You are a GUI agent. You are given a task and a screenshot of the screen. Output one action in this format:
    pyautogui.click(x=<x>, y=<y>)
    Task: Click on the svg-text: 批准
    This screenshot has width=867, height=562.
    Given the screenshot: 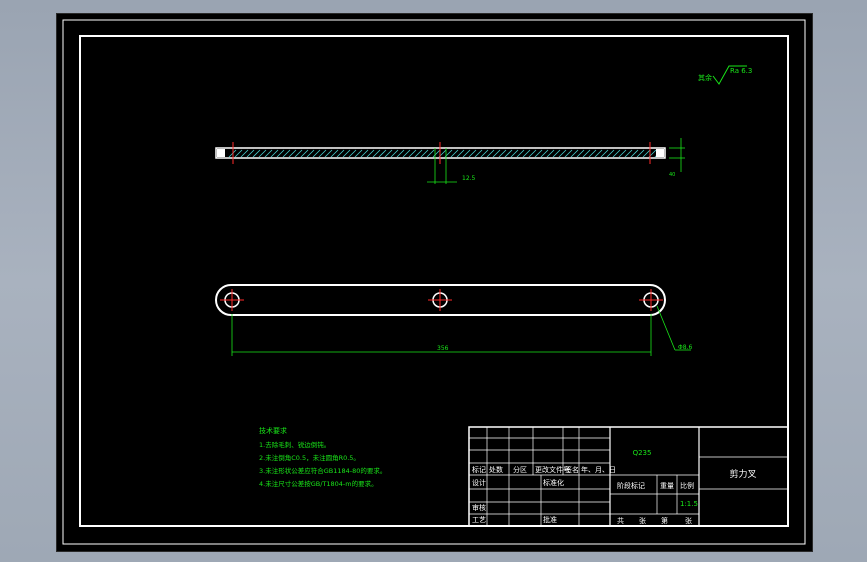 What is the action you would take?
    pyautogui.click(x=550, y=519)
    